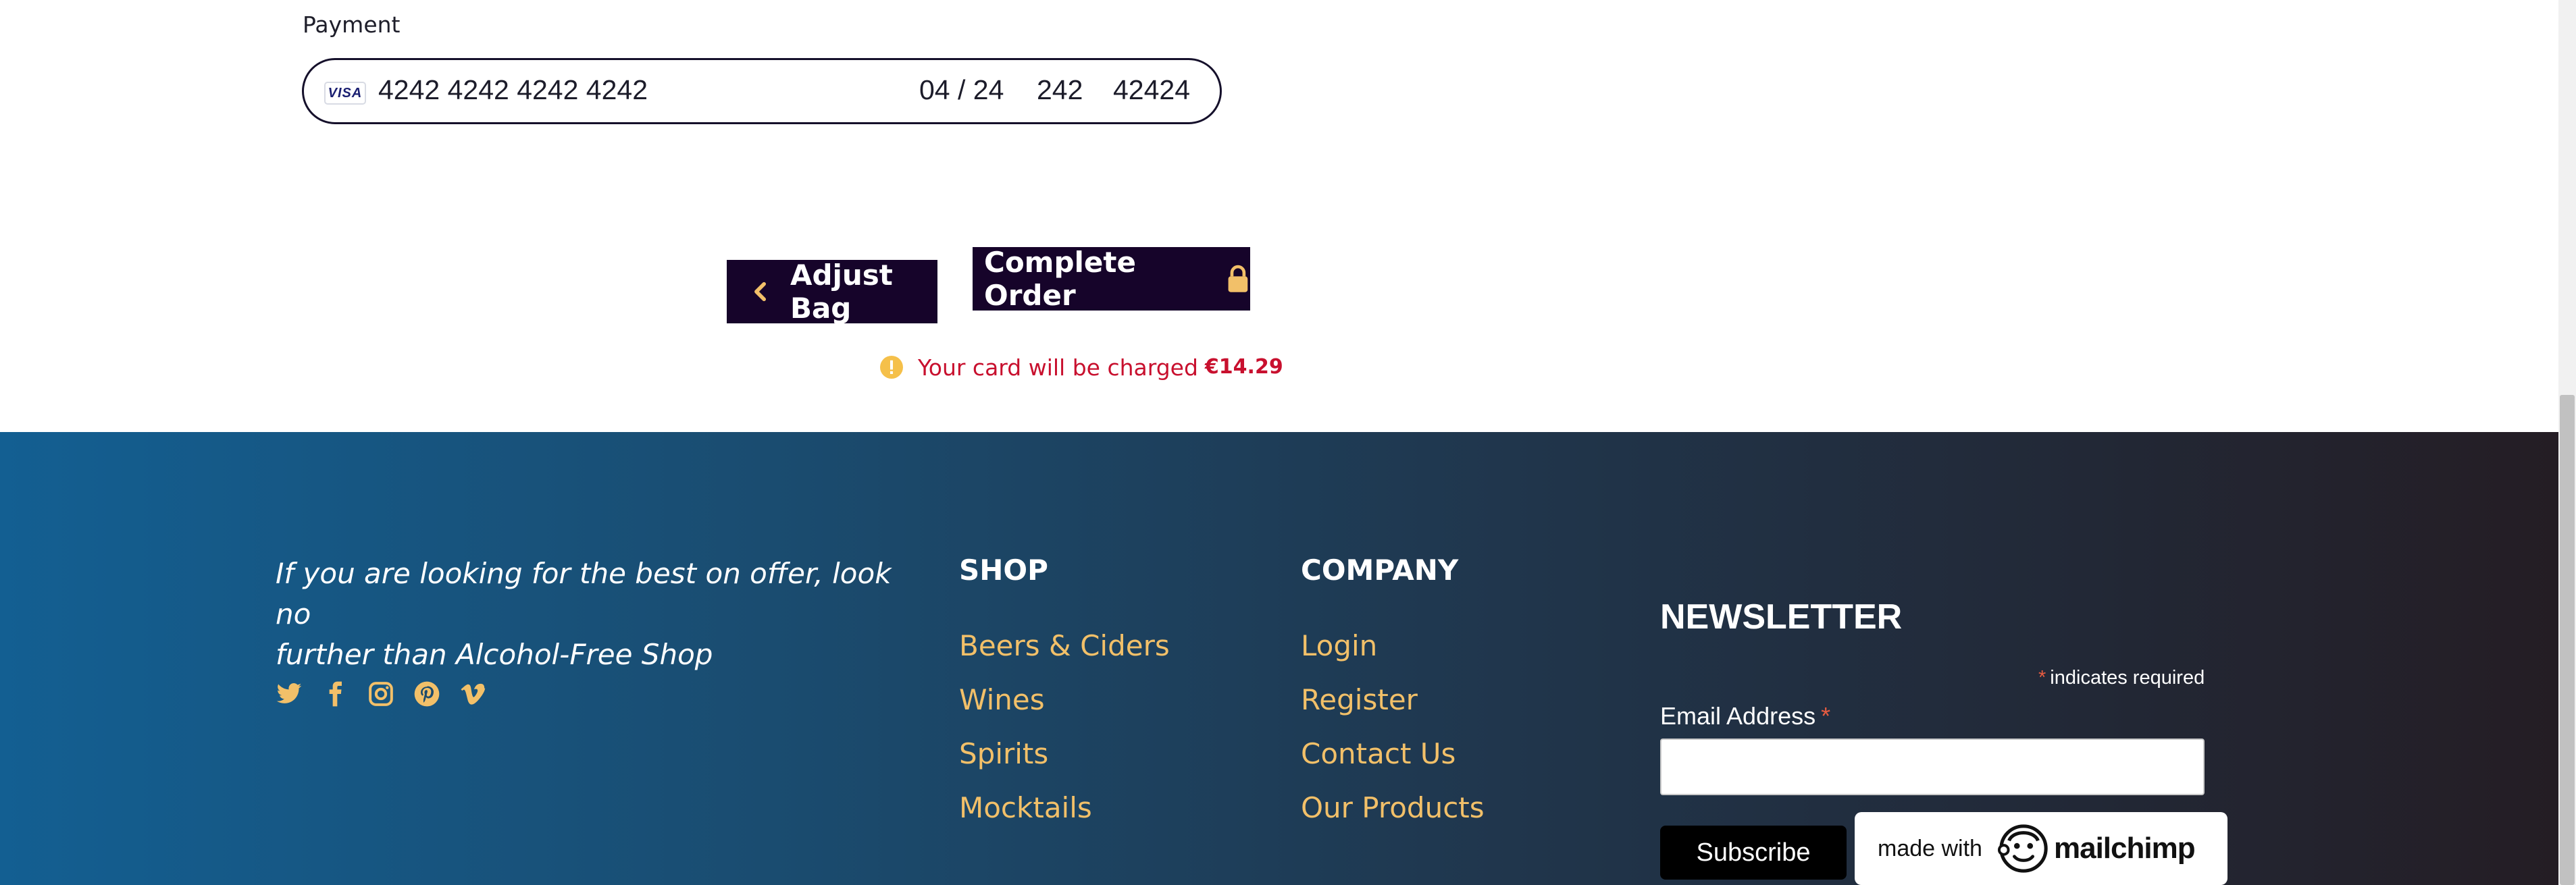 The width and height of the screenshot is (2576, 885). Describe the element at coordinates (1826, 716) in the screenshot. I see `email-required-star: *` at that location.